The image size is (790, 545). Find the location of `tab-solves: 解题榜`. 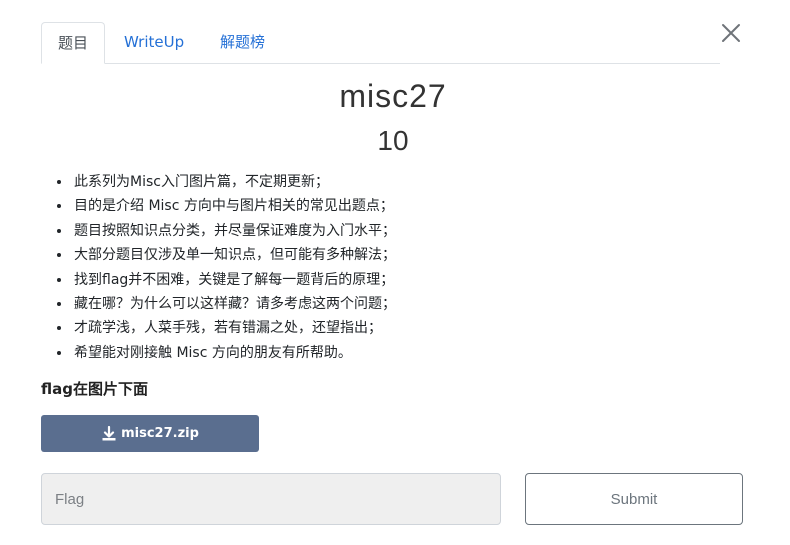

tab-solves: 解题榜 is located at coordinates (242, 42).